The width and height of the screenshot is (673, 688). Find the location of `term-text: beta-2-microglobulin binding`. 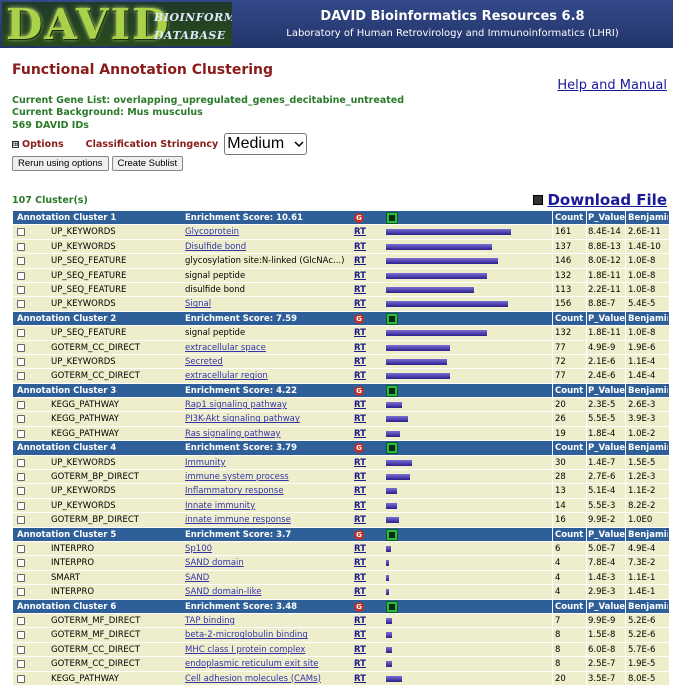

term-text: beta-2-microglobulin binding is located at coordinates (246, 635).